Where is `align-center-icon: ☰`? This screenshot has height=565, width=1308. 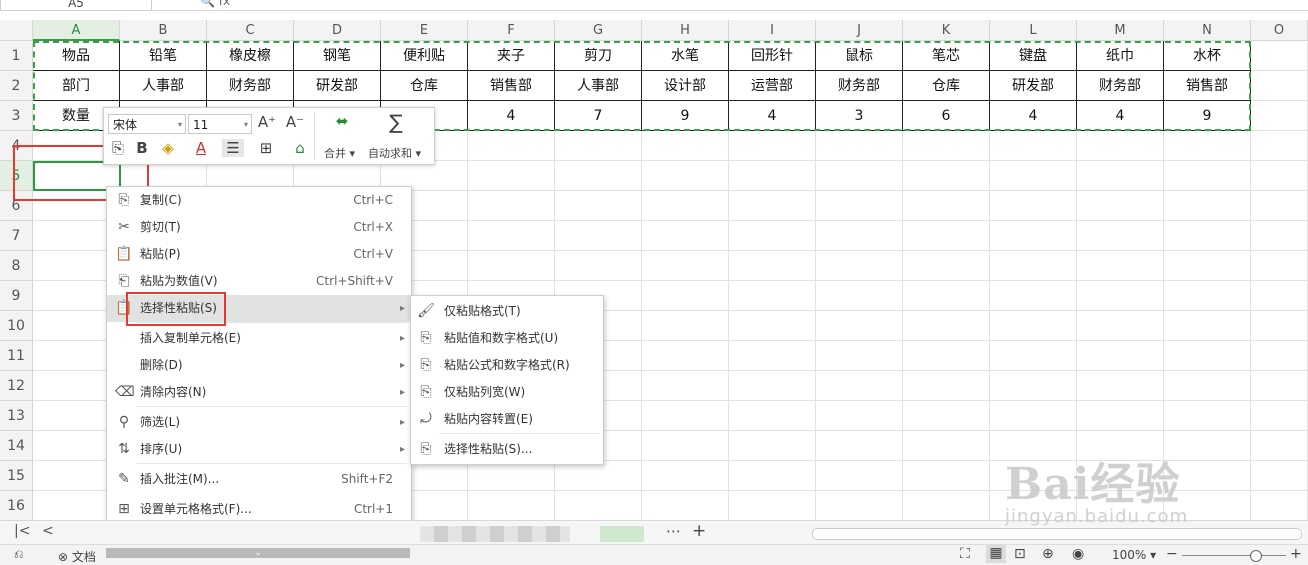 align-center-icon: ☰ is located at coordinates (233, 148).